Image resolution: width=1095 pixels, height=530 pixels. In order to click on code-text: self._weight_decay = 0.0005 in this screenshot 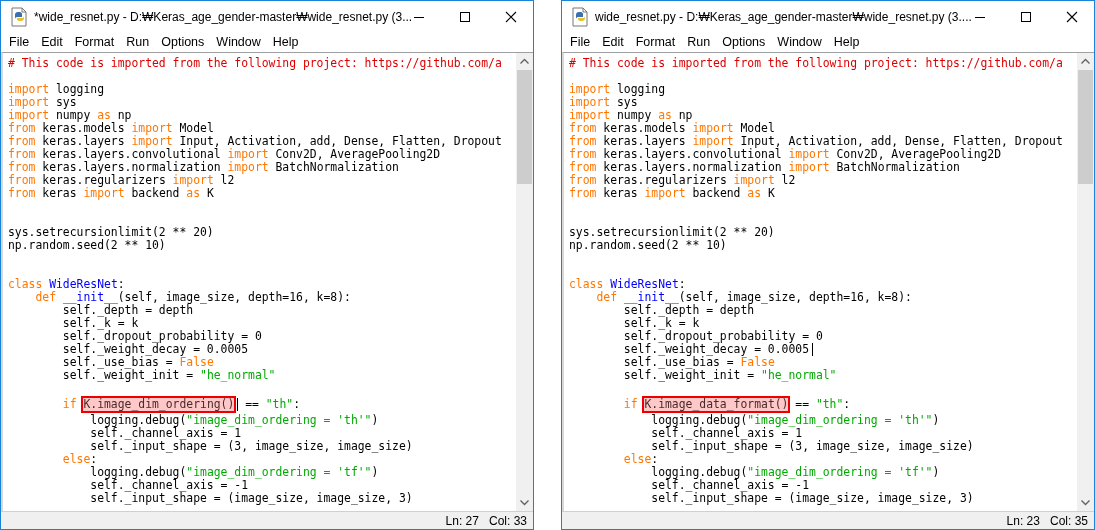, I will do `click(716, 349)`.